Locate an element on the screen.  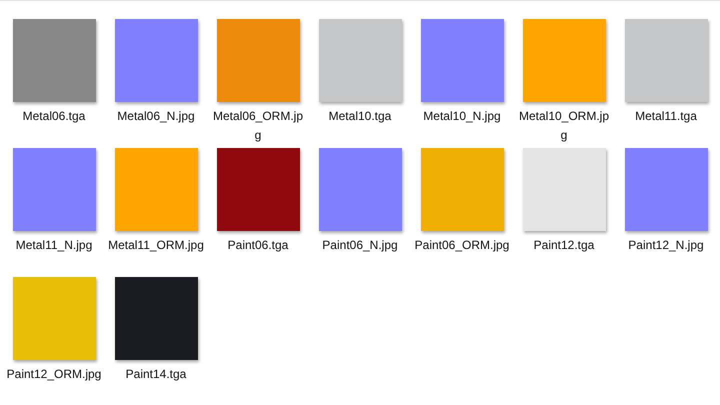
file-name: Metal11_N.jpg is located at coordinates (54, 245).